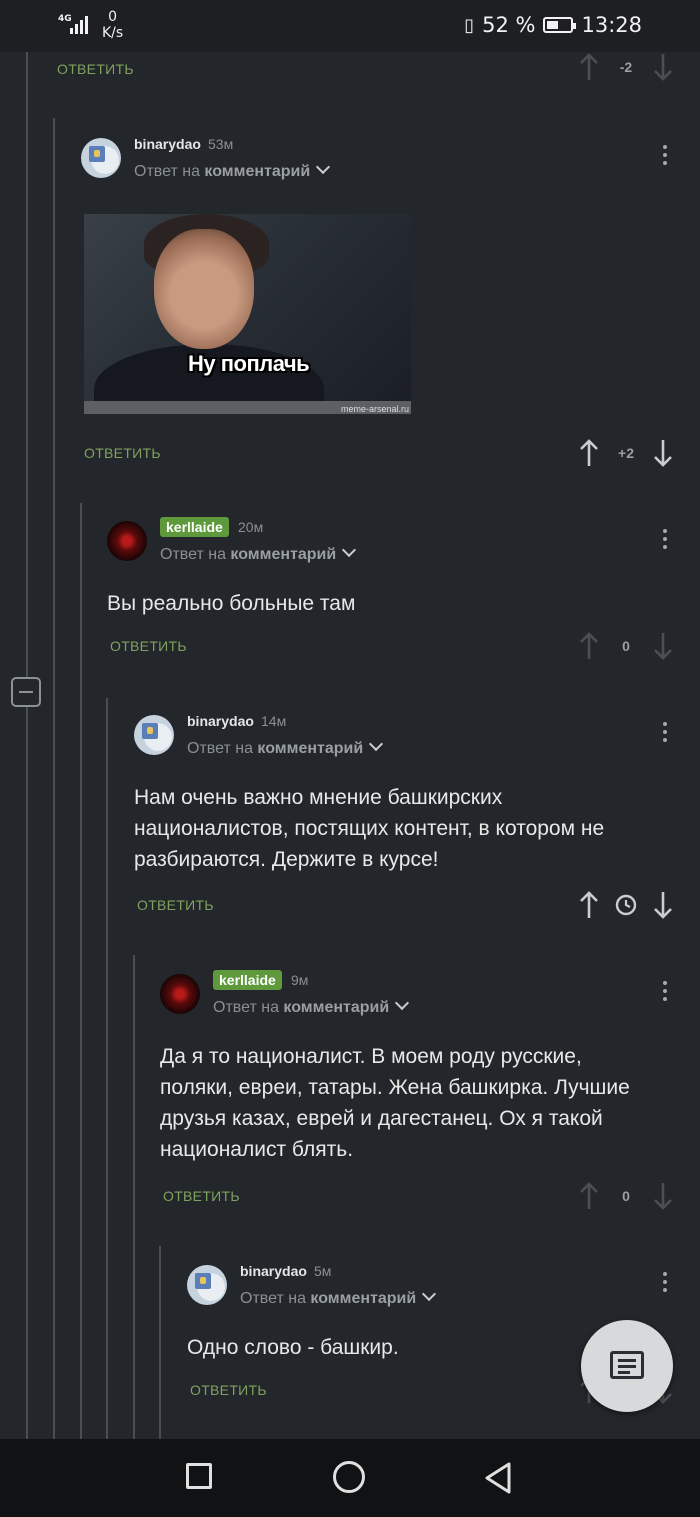 Image resolution: width=700 pixels, height=1517 pixels. I want to click on battery-percent: 52 %, so click(509, 25).